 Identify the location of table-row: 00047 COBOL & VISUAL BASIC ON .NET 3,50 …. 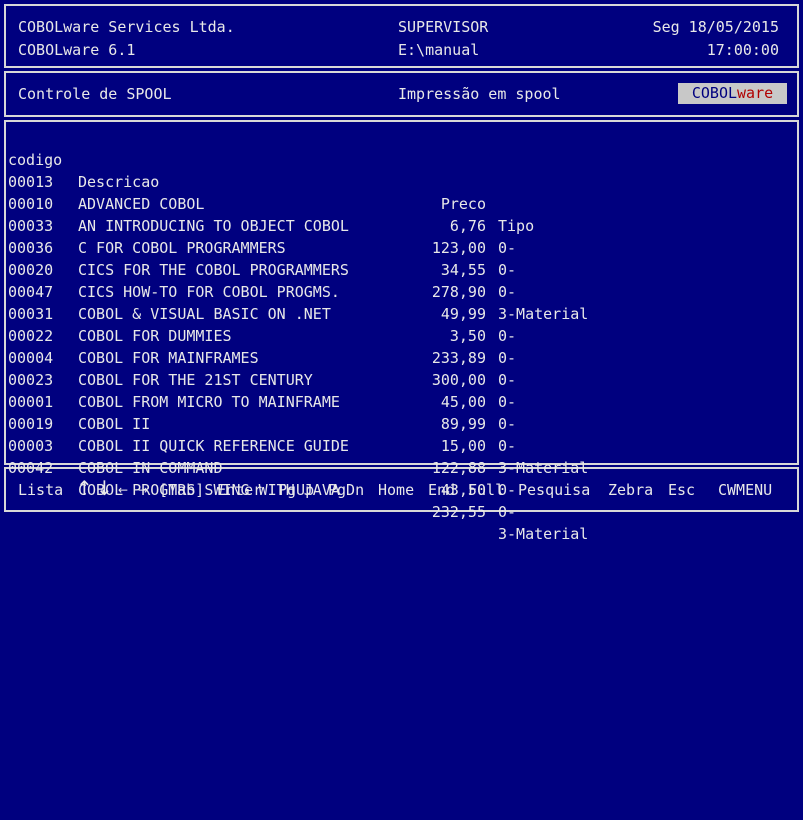
(398, 313).